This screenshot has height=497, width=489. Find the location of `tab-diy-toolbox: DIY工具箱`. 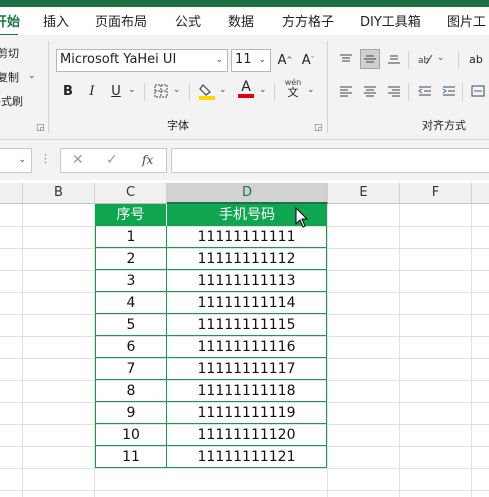

tab-diy-toolbox: DIY工具箱 is located at coordinates (390, 20).